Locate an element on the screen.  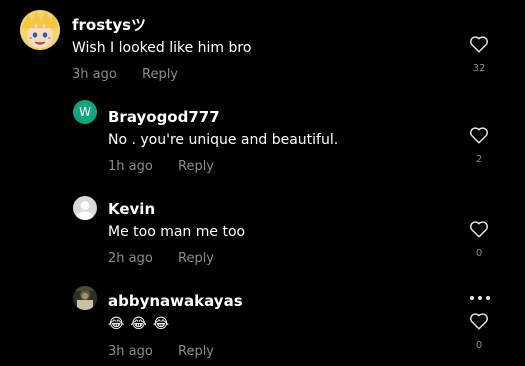
like-button: 32 is located at coordinates (479, 54).